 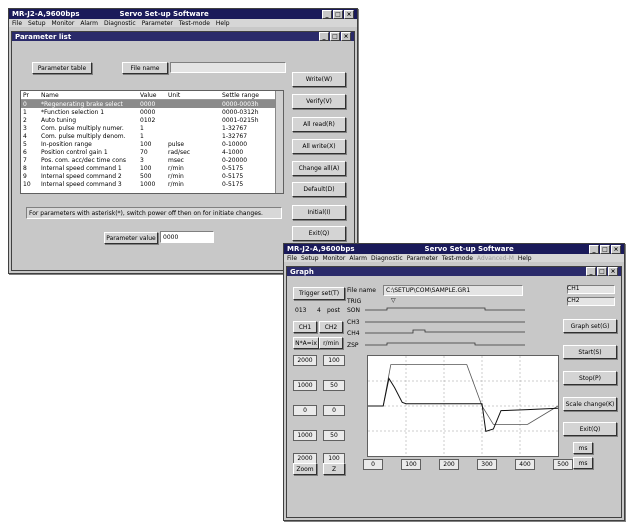 I want to click on table-row: 4 Com. pulse multiply denom. 1 1-32767, so click(x=152, y=136).